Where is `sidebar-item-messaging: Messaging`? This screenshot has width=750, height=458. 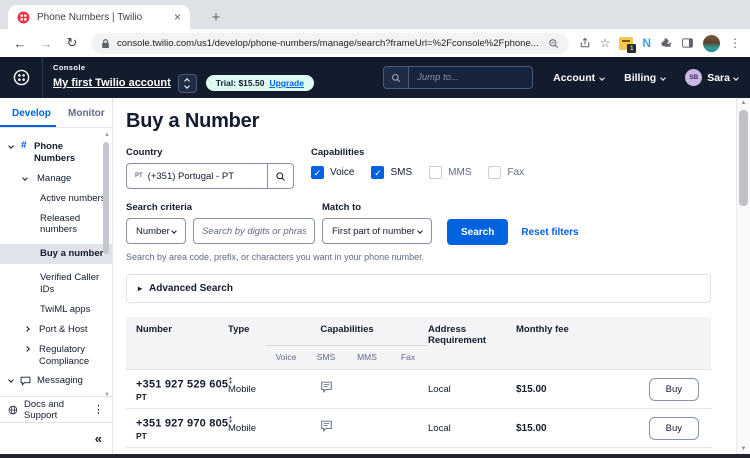 sidebar-item-messaging: Messaging is located at coordinates (56, 381).